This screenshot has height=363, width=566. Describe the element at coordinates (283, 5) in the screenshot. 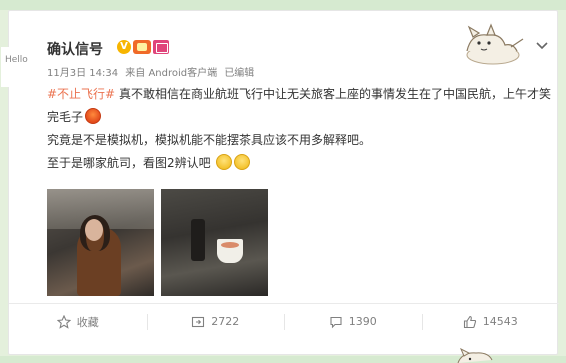

I see `page-top-strip` at that location.